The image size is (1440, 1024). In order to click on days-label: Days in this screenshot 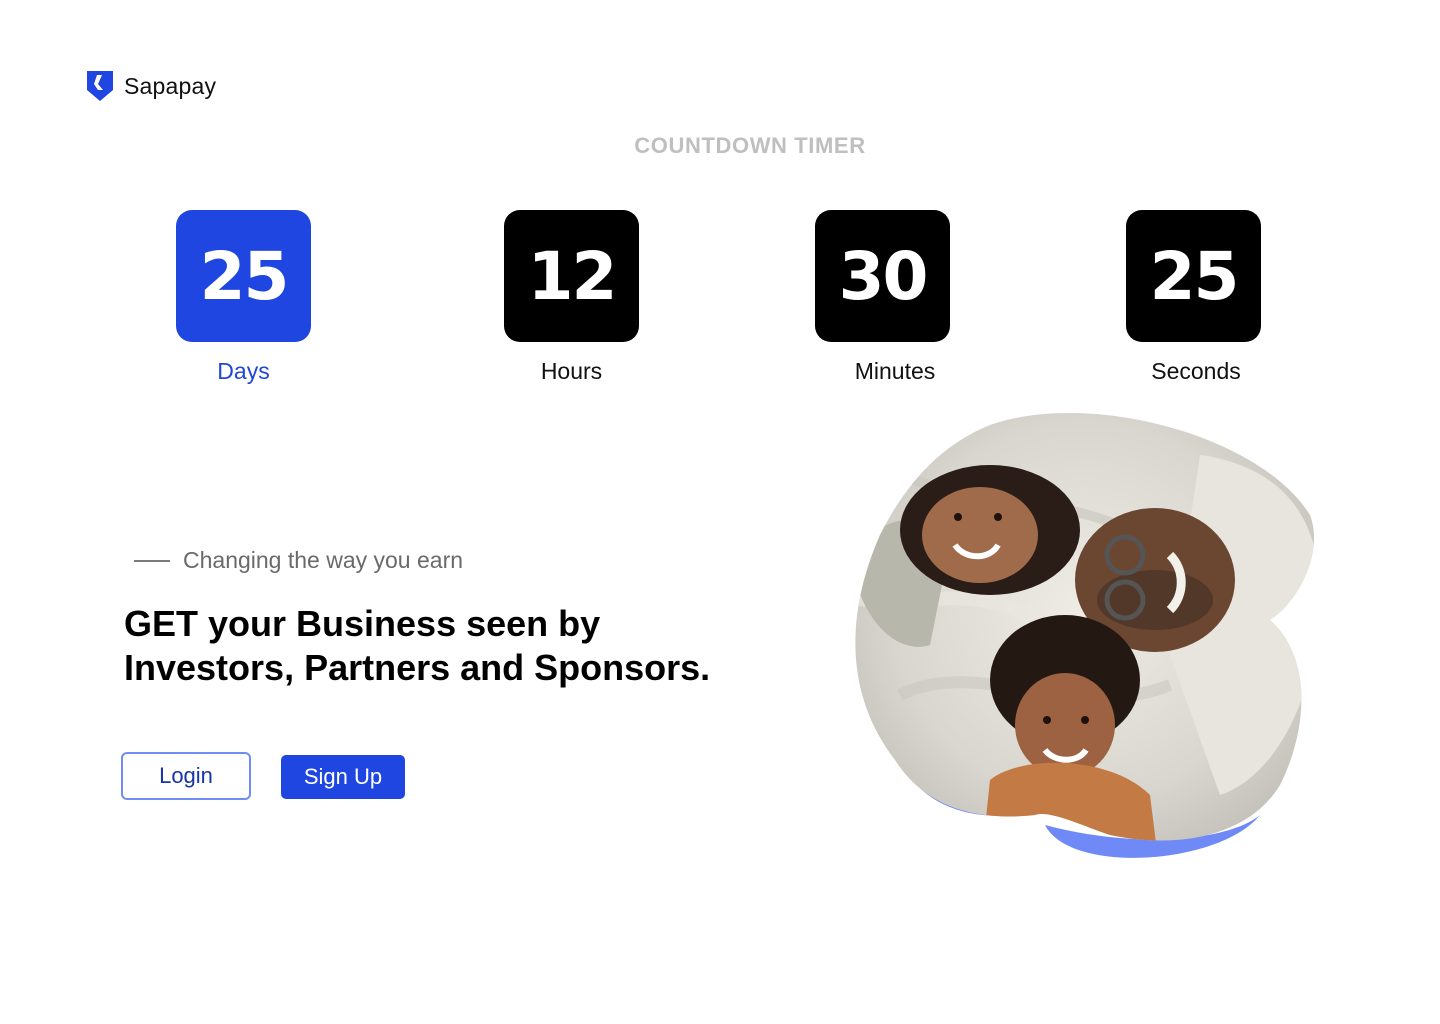, I will do `click(243, 371)`.